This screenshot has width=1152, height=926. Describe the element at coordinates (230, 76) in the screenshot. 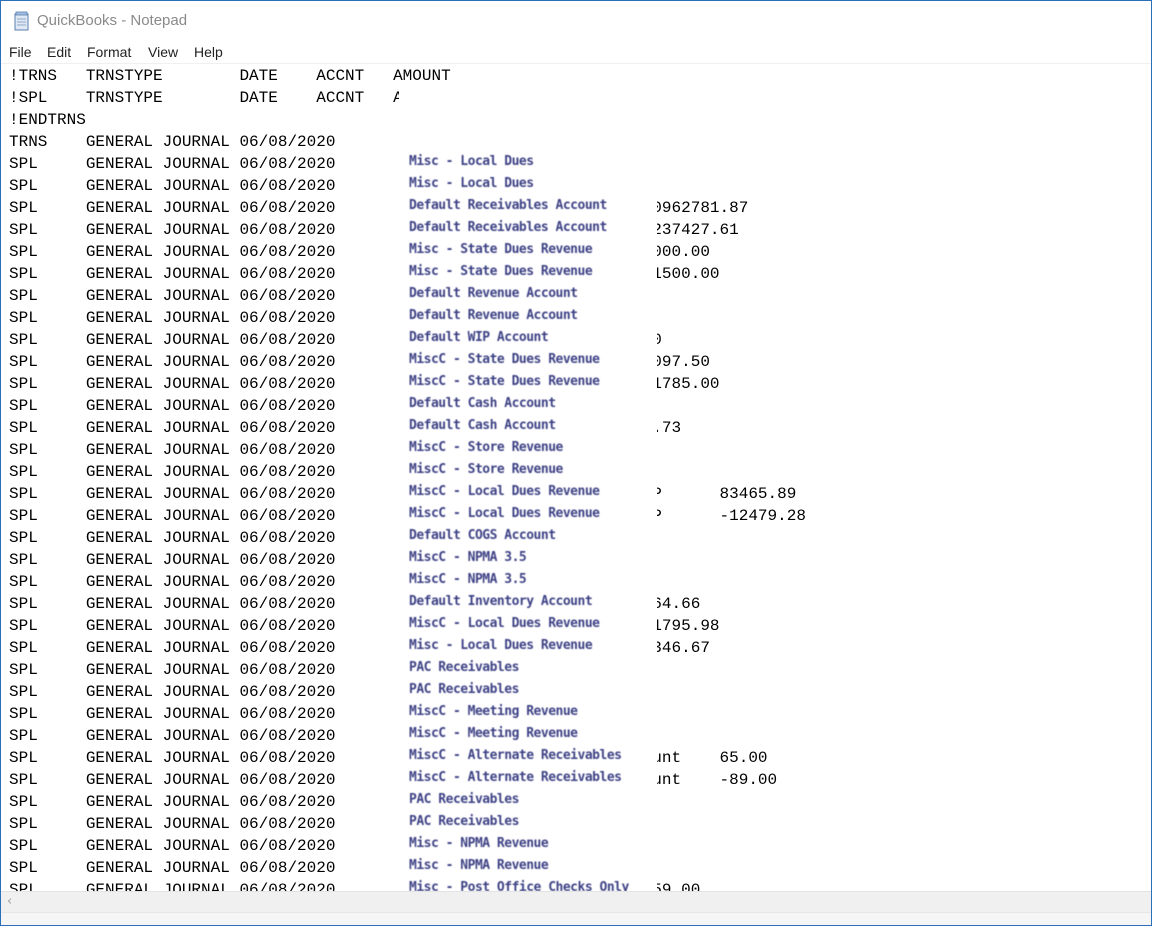

I see `text-line: !TRNS TRNSTYPE DATE ACCNT AMOUNT` at that location.